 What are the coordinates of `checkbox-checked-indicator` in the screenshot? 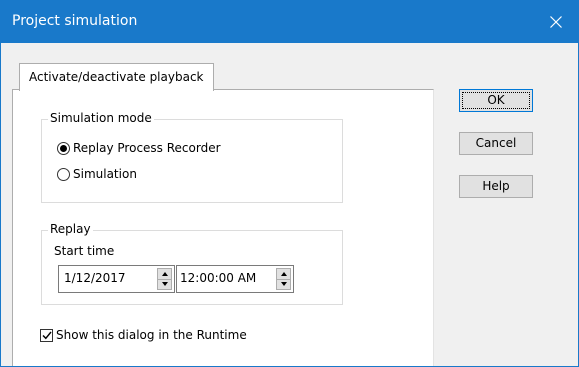 It's located at (46, 335).